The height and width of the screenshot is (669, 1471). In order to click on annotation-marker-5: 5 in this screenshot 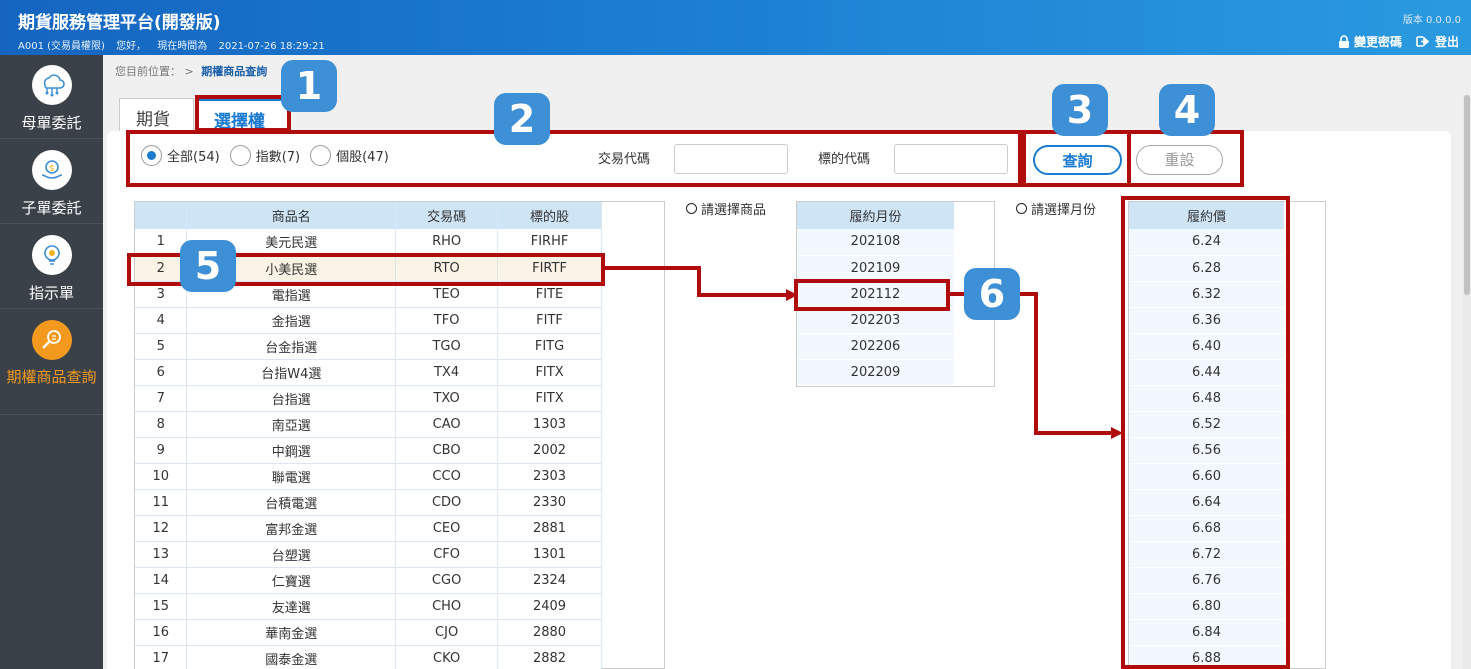, I will do `click(208, 266)`.